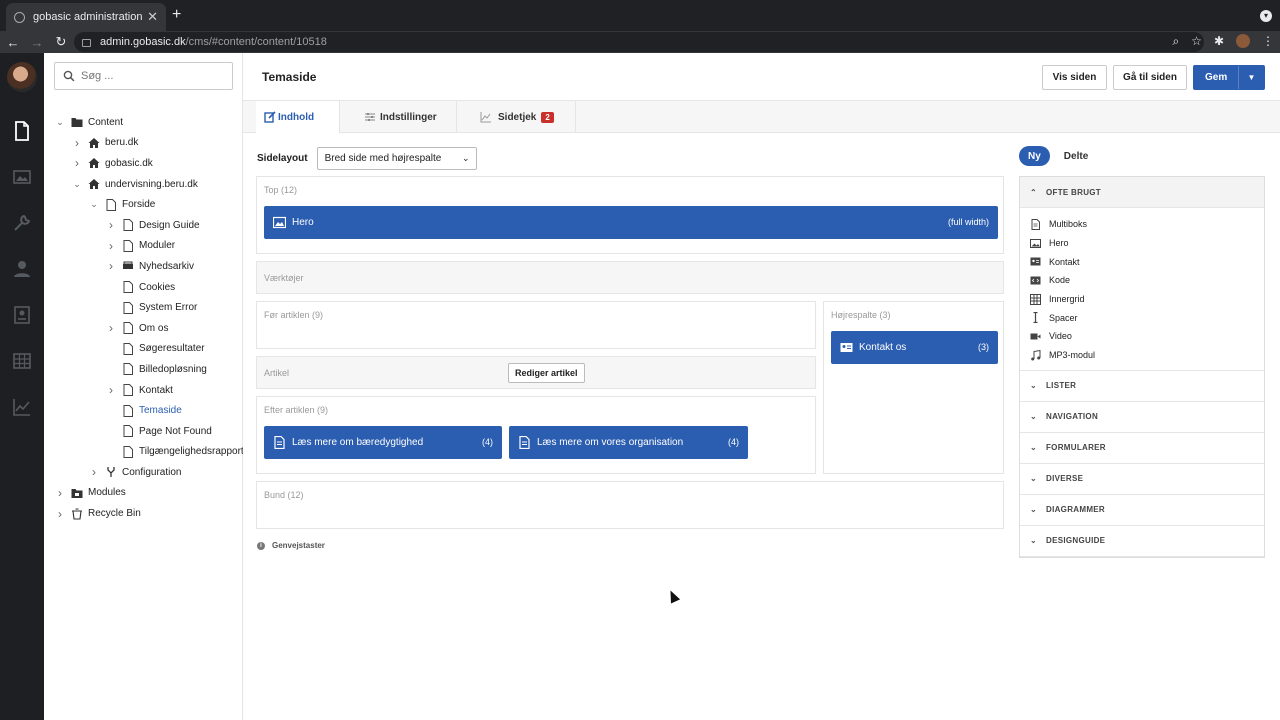 The image size is (1280, 720). What do you see at coordinates (1147, 280) in the screenshot?
I see `palette-item: Kode` at bounding box center [1147, 280].